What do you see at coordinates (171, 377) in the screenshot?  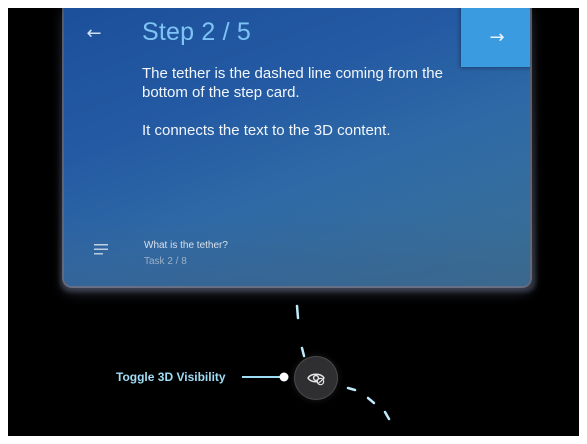 I see `toggle-3d-label: Toggle 3D Visibility` at bounding box center [171, 377].